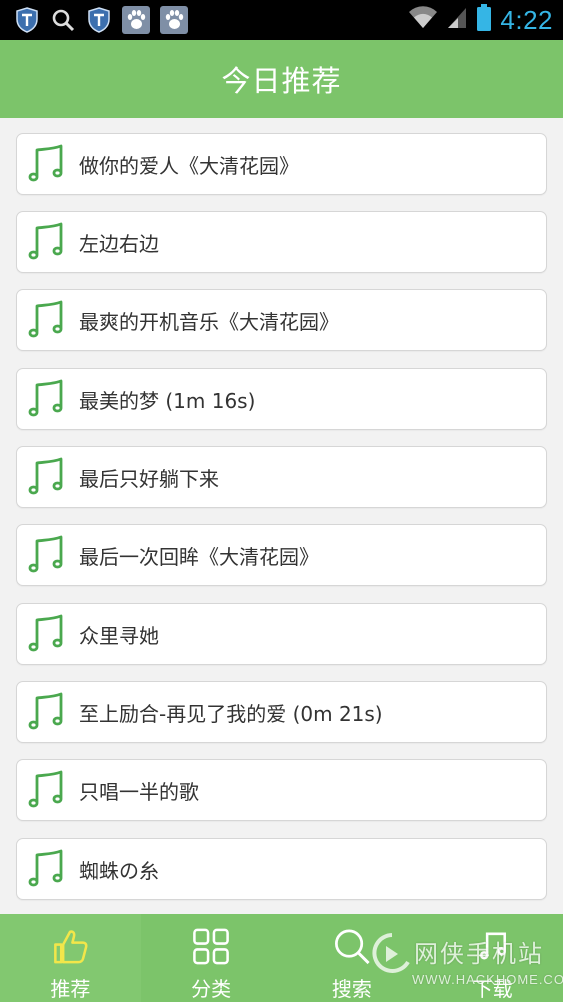 The width and height of the screenshot is (563, 1002). I want to click on nav-item-search: 搜索, so click(352, 958).